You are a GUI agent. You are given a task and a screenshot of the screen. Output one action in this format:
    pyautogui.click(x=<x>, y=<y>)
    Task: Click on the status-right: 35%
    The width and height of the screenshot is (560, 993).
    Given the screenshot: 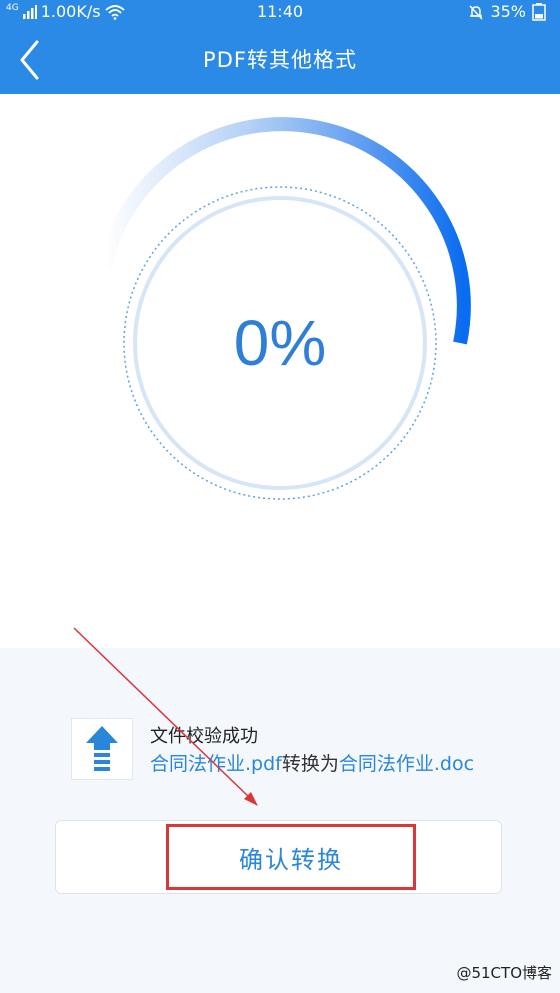 What is the action you would take?
    pyautogui.click(x=507, y=11)
    